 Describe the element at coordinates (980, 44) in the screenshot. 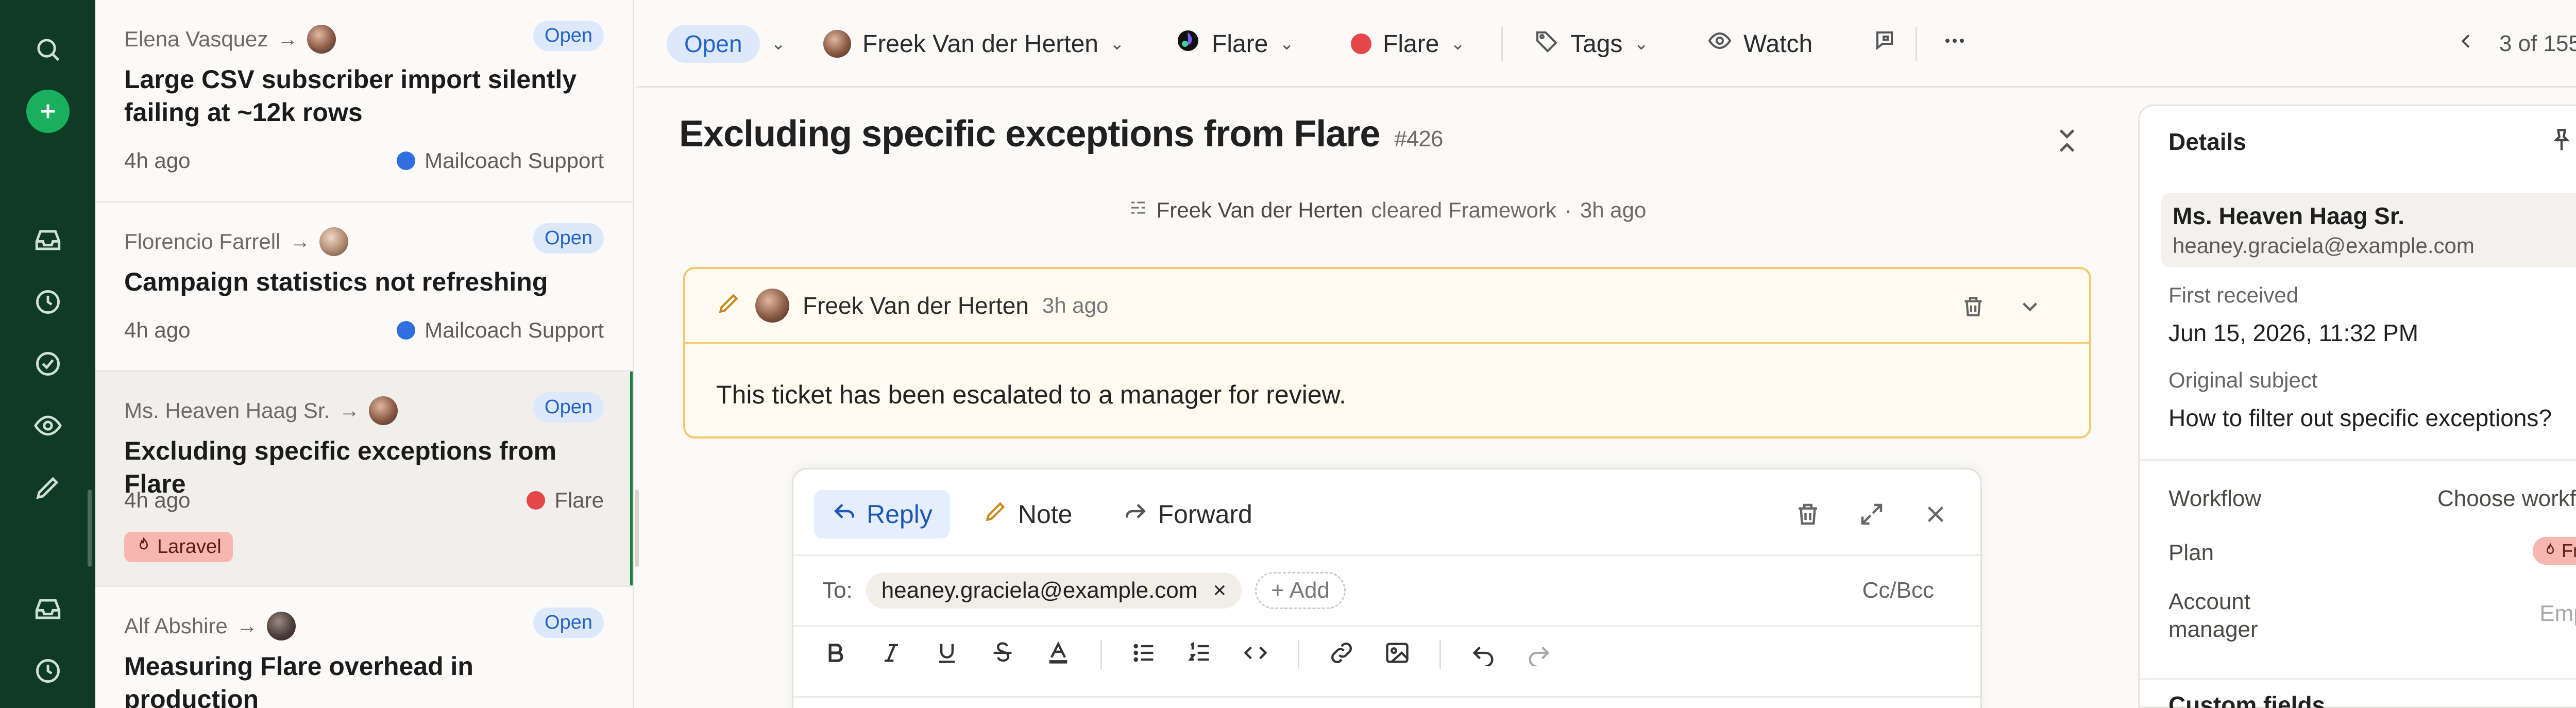

I see `assignee-label: Freek Van der Herten` at that location.